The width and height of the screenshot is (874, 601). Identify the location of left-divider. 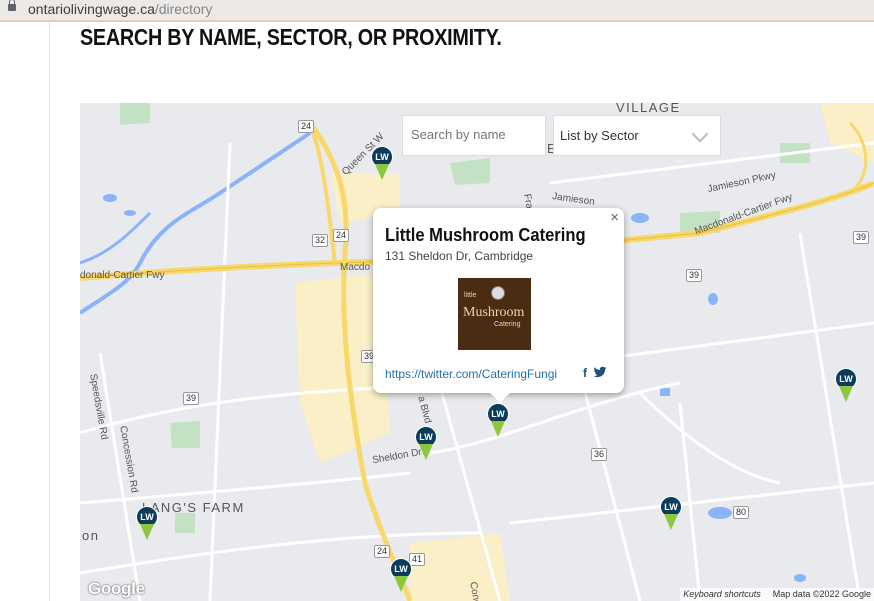
(49, 311).